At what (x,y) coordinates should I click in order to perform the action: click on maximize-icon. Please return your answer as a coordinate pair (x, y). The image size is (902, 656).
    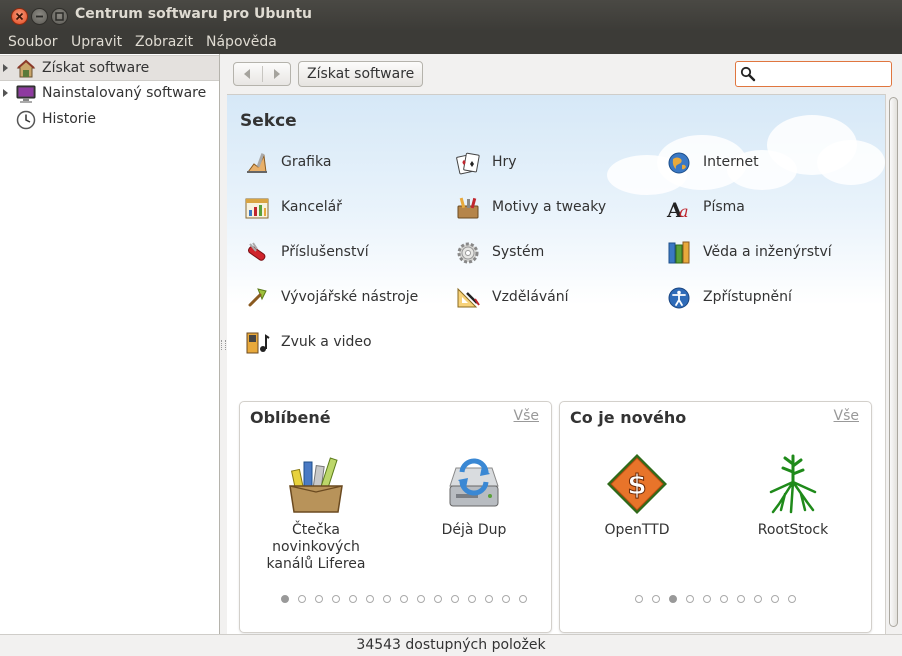
    Looking at the image, I should click on (59, 16).